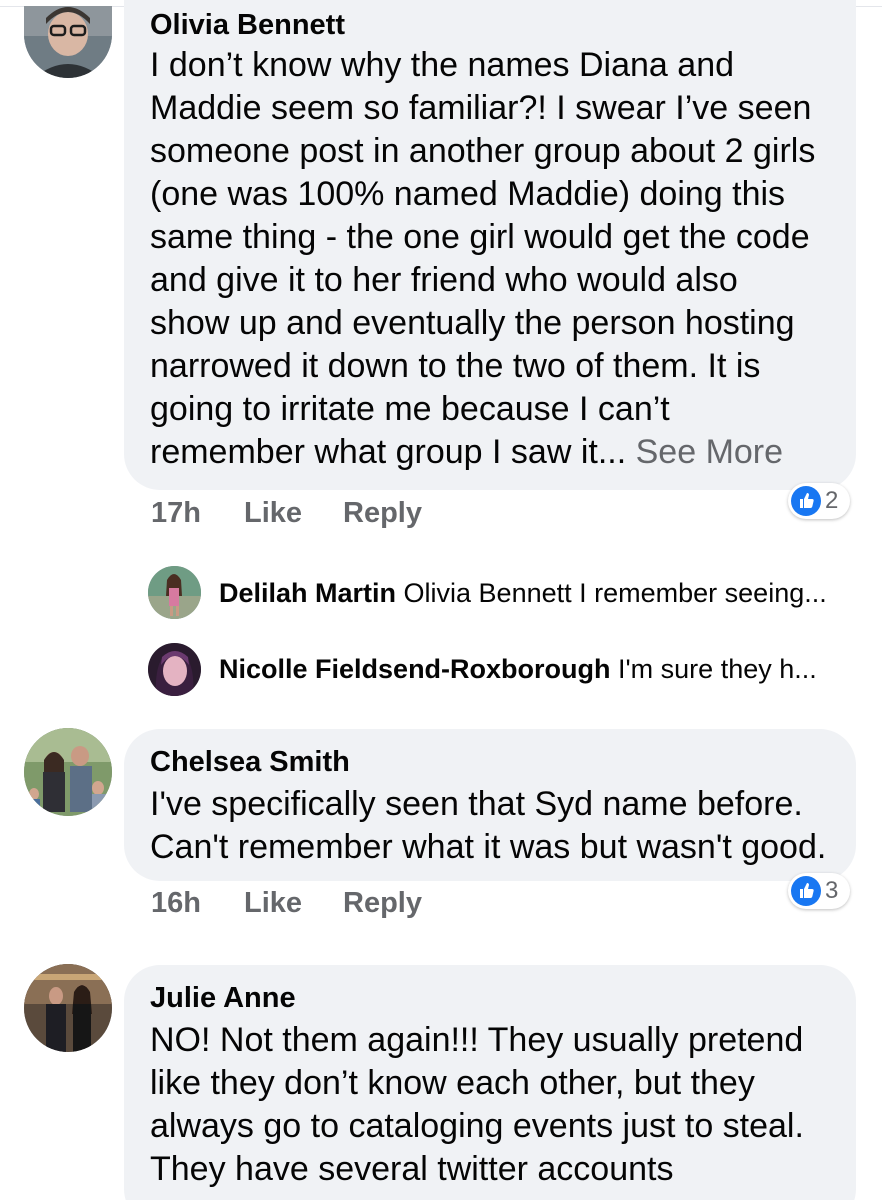 Image resolution: width=882 pixels, height=1200 pixels. What do you see at coordinates (412, 1169) in the screenshot?
I see `comment-line: They have several twitter accounts` at bounding box center [412, 1169].